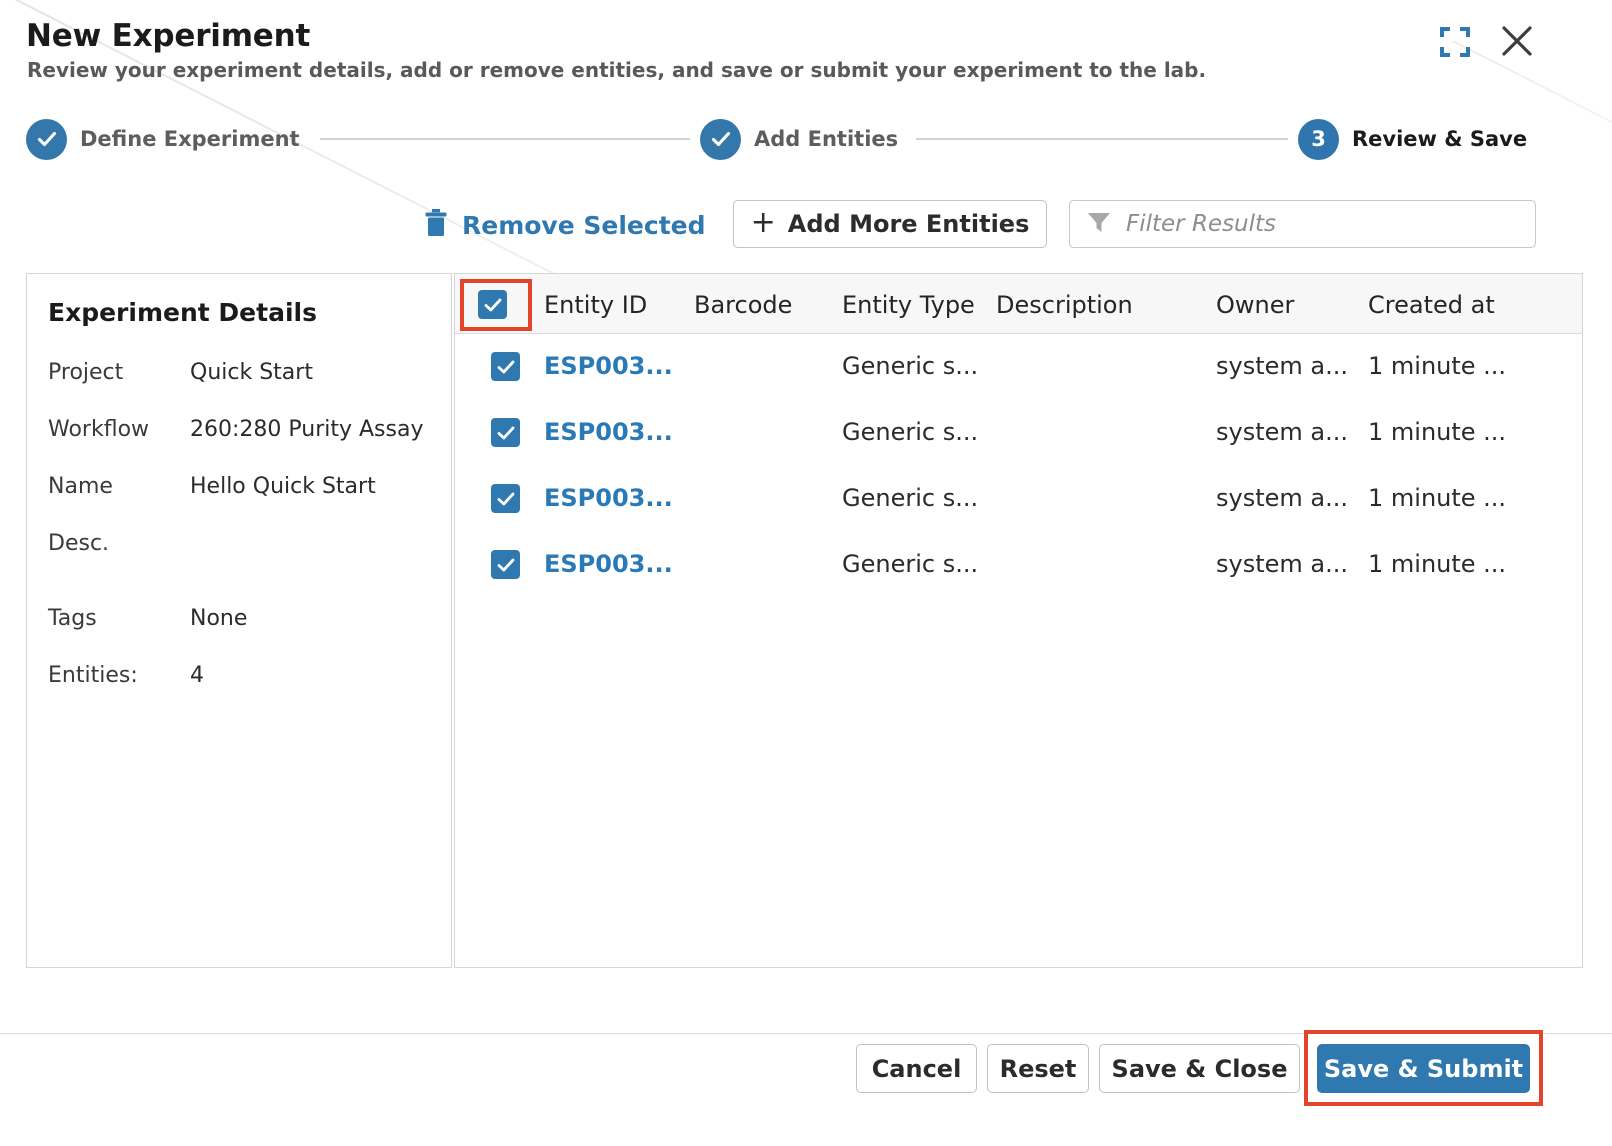 The height and width of the screenshot is (1146, 1612). I want to click on select-all-checkbox, so click(492, 304).